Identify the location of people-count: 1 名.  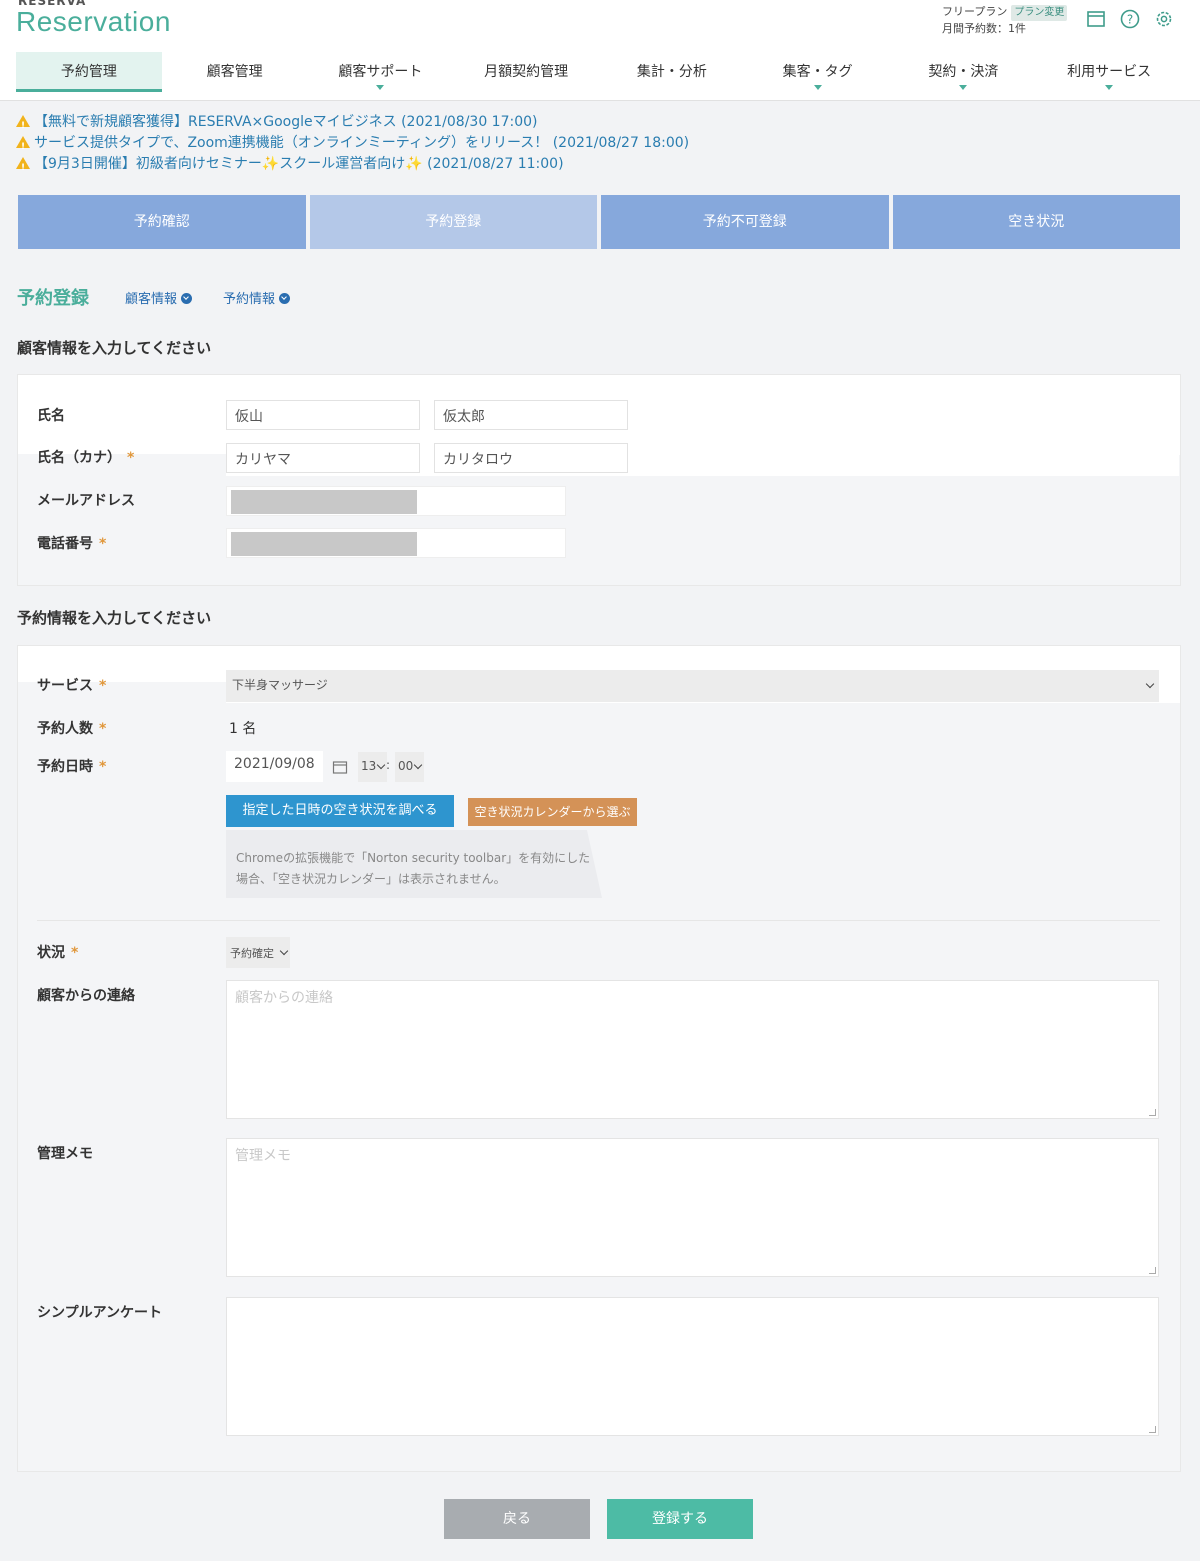
(243, 729).